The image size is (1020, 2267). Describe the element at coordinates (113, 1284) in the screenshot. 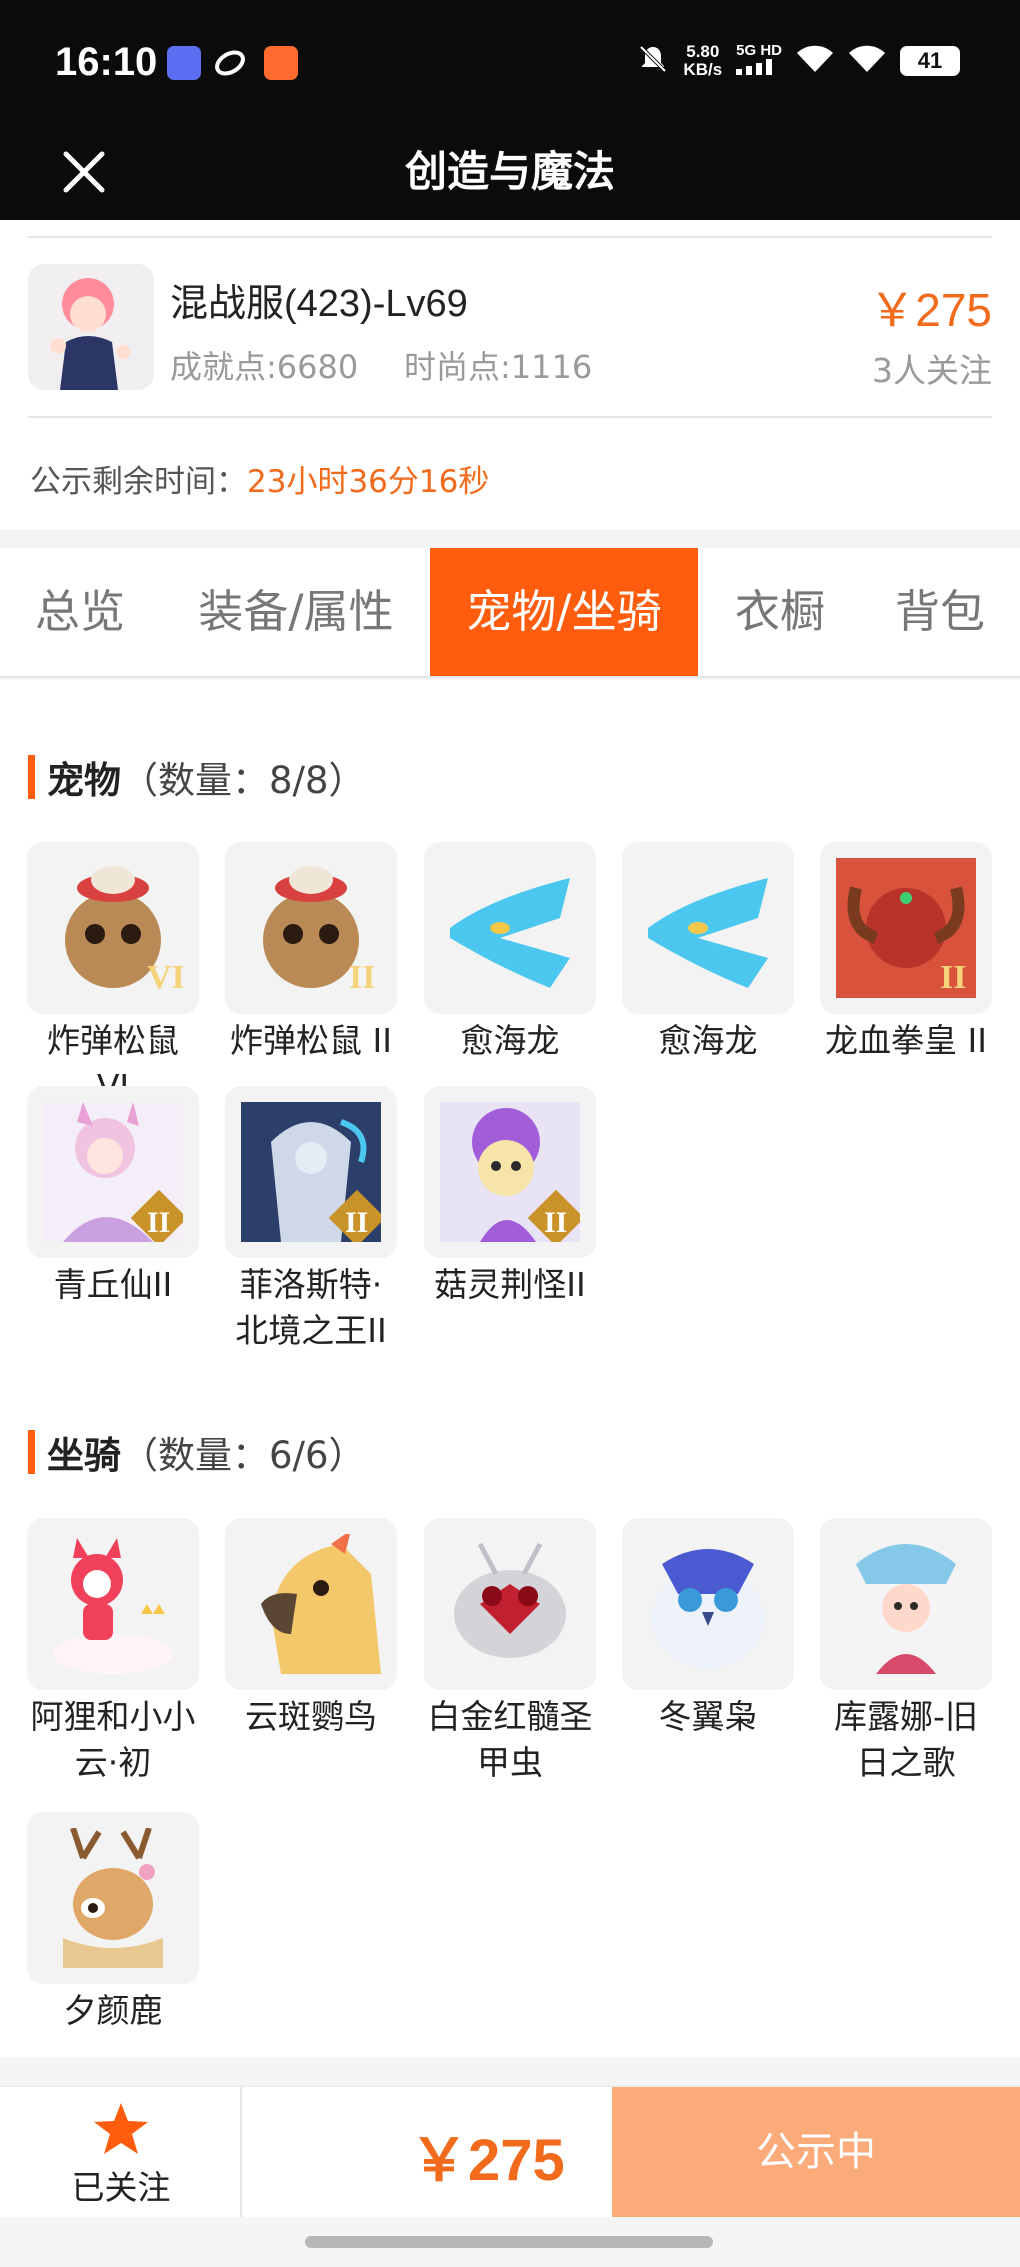

I see `pet-name: 青丘仙II` at that location.